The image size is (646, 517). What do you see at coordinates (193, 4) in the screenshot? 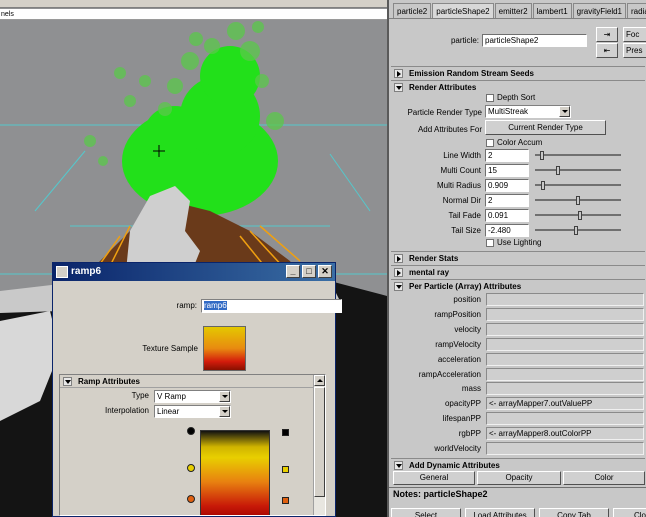
I see `viewport-toolbar` at bounding box center [193, 4].